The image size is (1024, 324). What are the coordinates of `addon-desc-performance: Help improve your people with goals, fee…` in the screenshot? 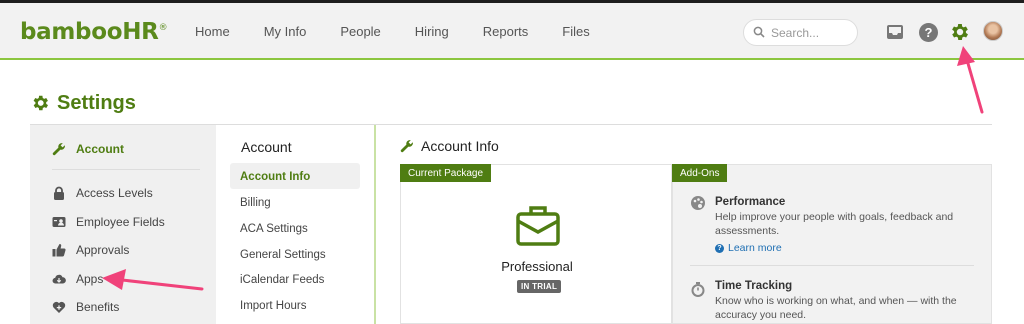 It's located at (834, 224).